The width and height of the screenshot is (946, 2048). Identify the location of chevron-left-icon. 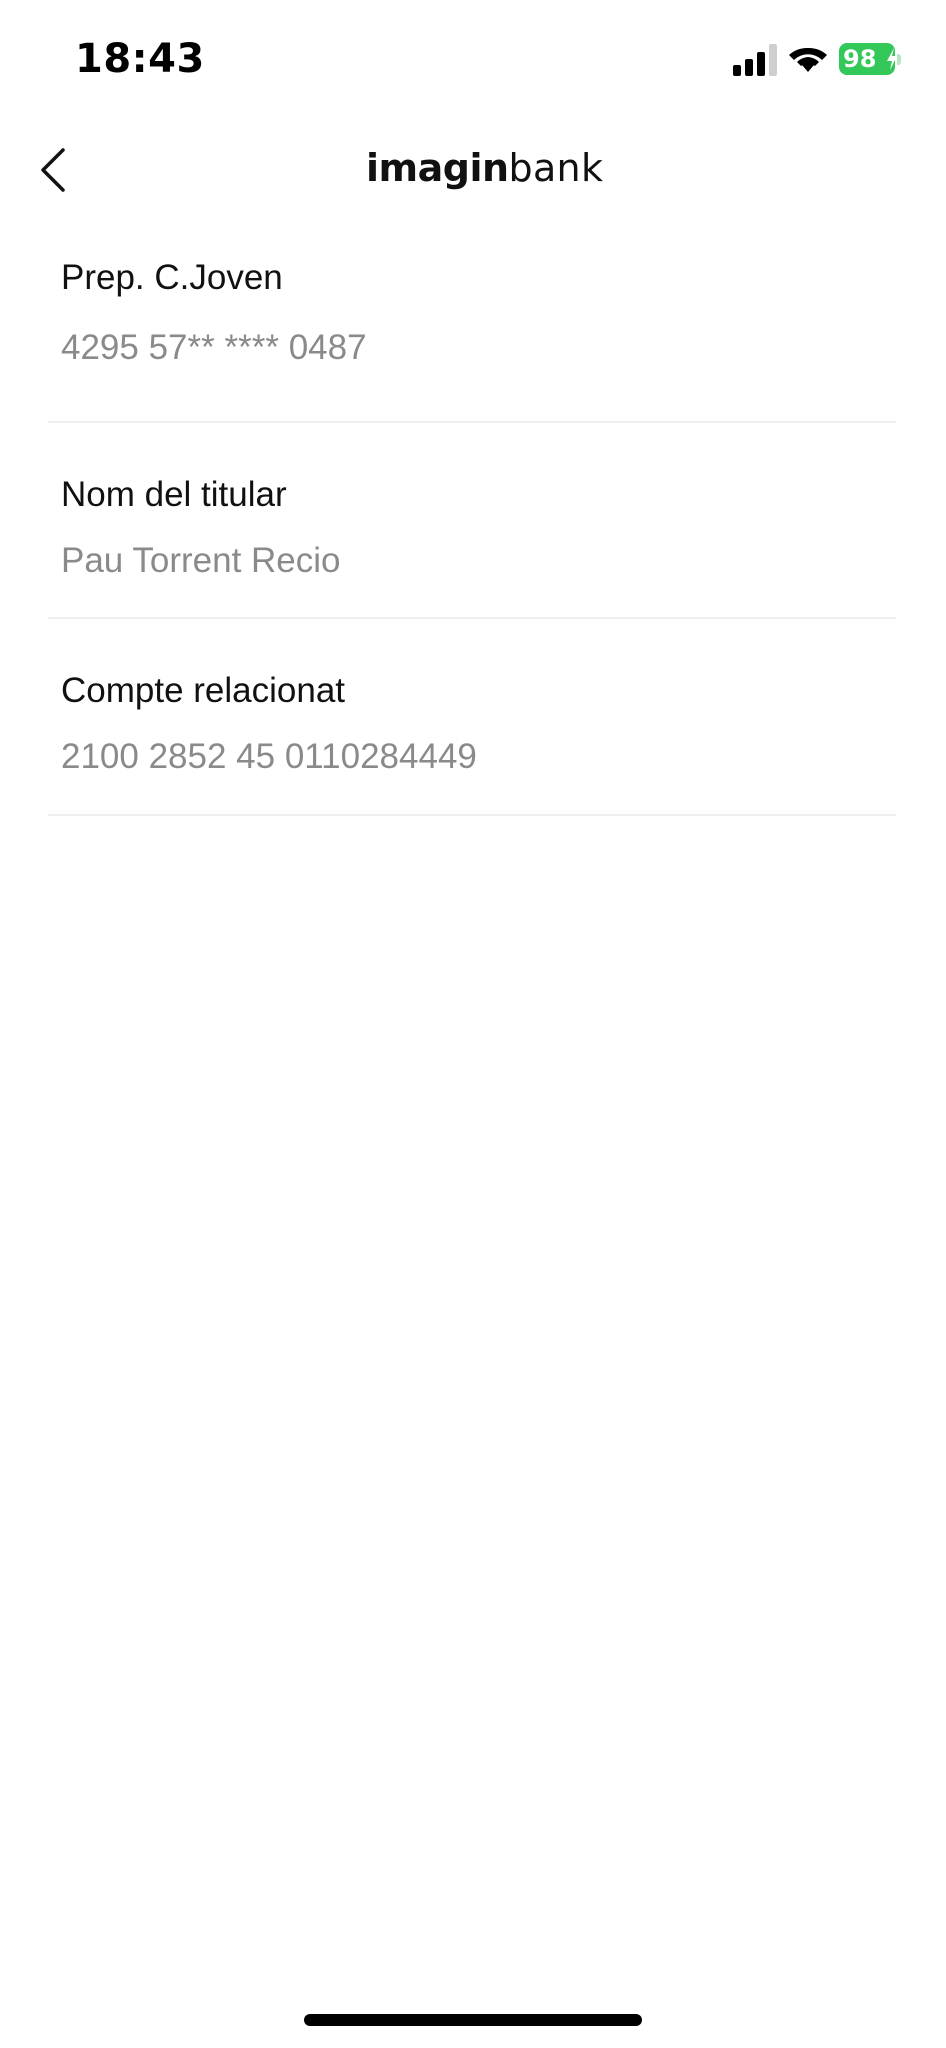
(53, 170).